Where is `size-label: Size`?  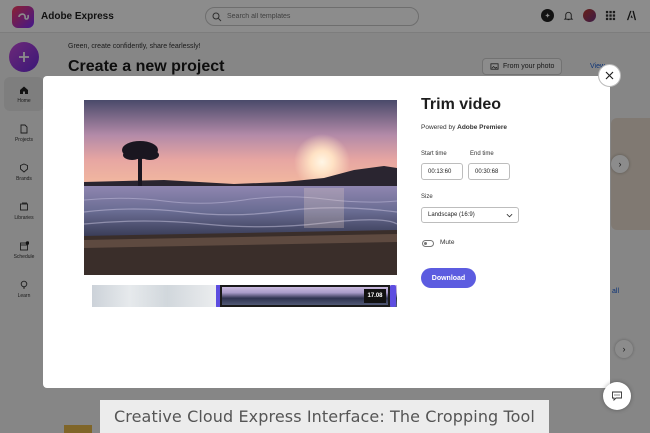 size-label: Size is located at coordinates (427, 197).